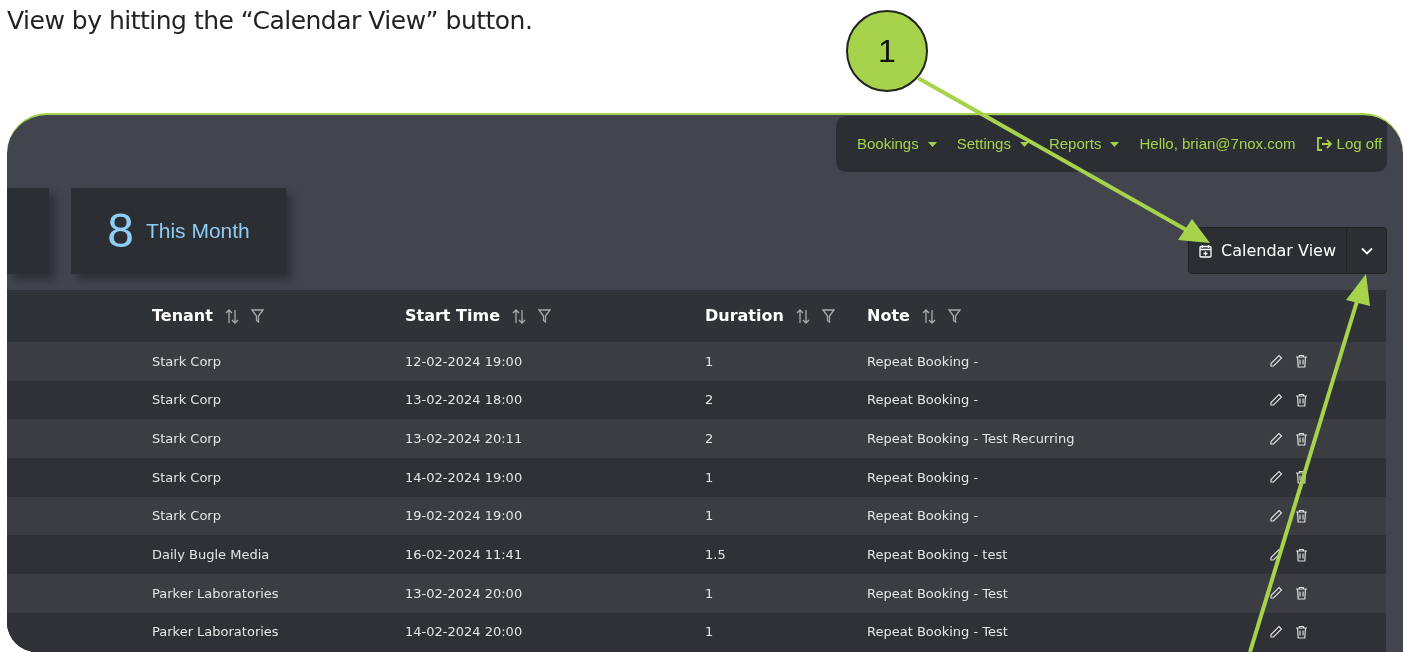 This screenshot has width=1407, height=652. I want to click on sign-out-icon, so click(1323, 144).